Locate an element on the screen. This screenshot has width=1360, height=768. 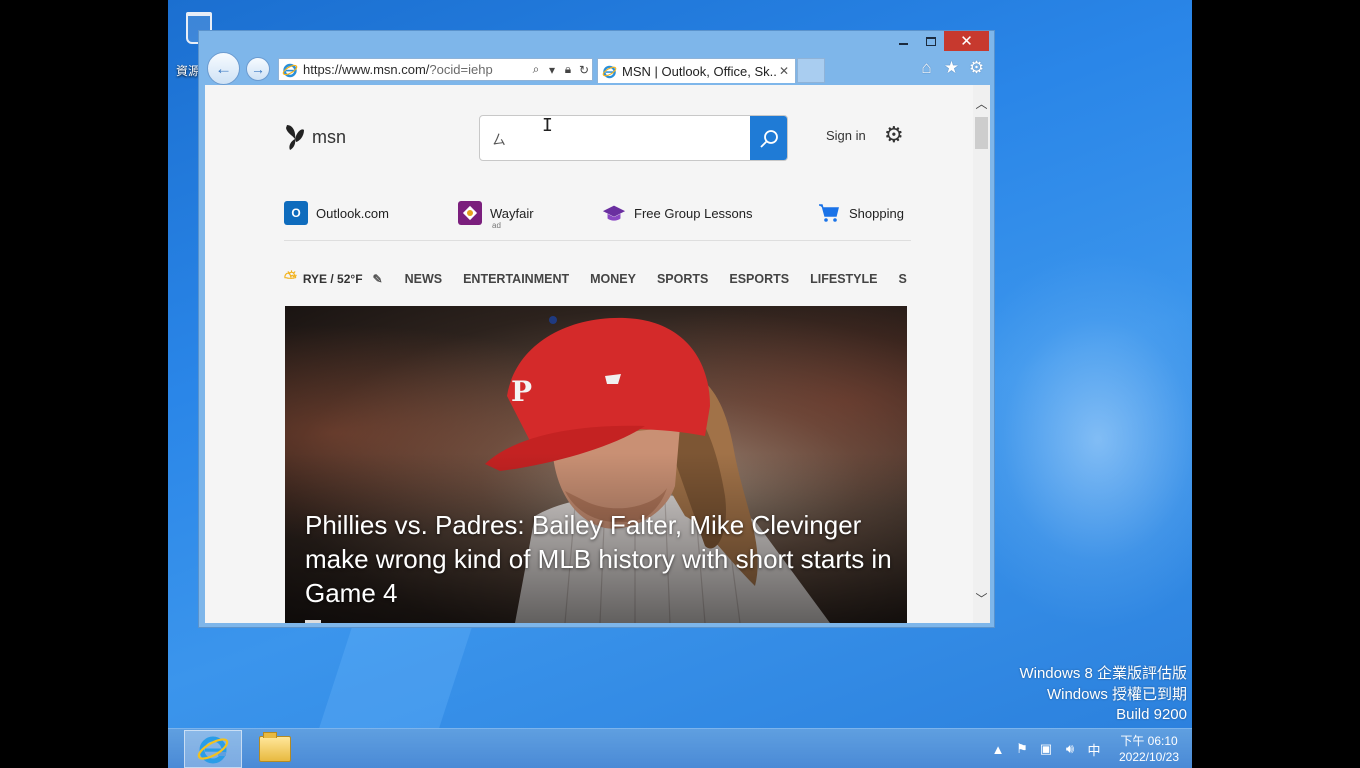
nav-more-truncated: S is located at coordinates (902, 279).